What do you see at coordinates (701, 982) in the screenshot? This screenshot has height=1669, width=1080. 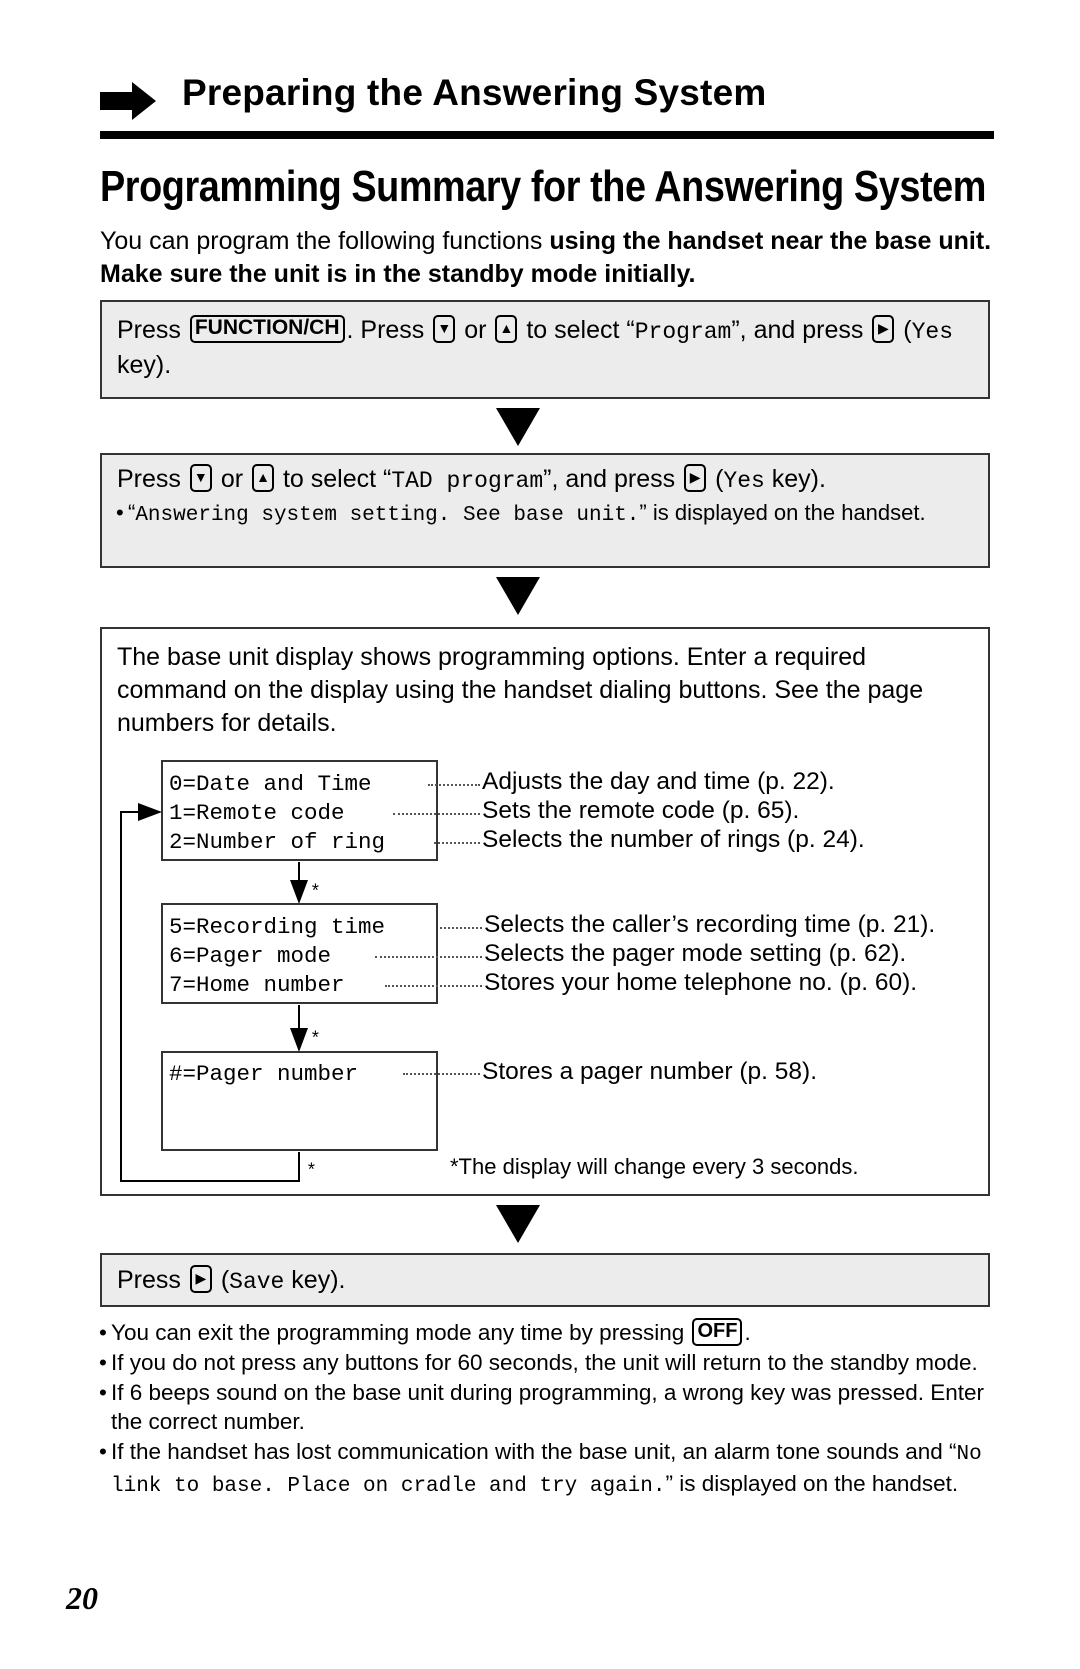 I see `option-description: Stores your home telephone no. (p. 60).` at bounding box center [701, 982].